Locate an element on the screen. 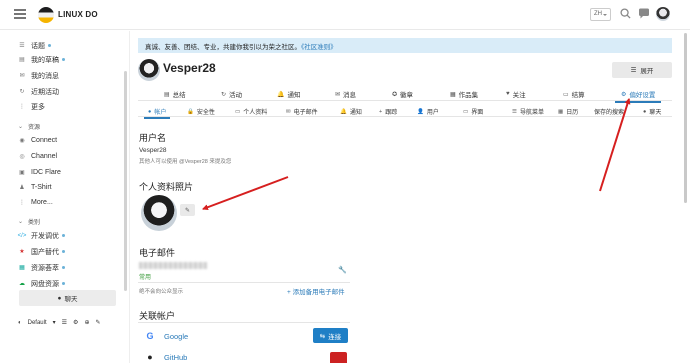  sidebar-item: ↻ 近期活动 is located at coordinates (38, 91).